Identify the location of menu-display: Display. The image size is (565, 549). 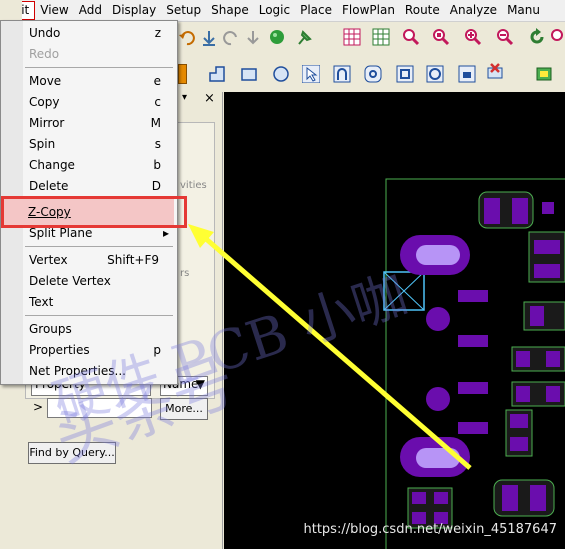
(134, 10).